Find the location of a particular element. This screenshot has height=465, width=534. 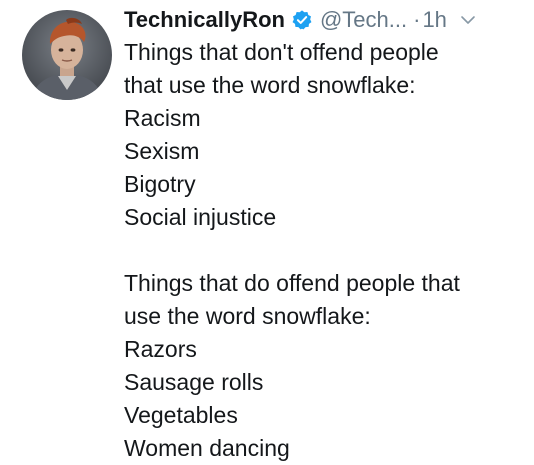

tweet-text-line: Women dancing is located at coordinates (207, 448).